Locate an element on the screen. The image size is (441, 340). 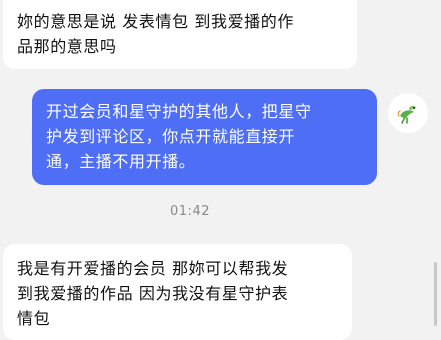
message-line: 我是有开爱播的会员 那妳可以帮我发 is located at coordinates (153, 268).